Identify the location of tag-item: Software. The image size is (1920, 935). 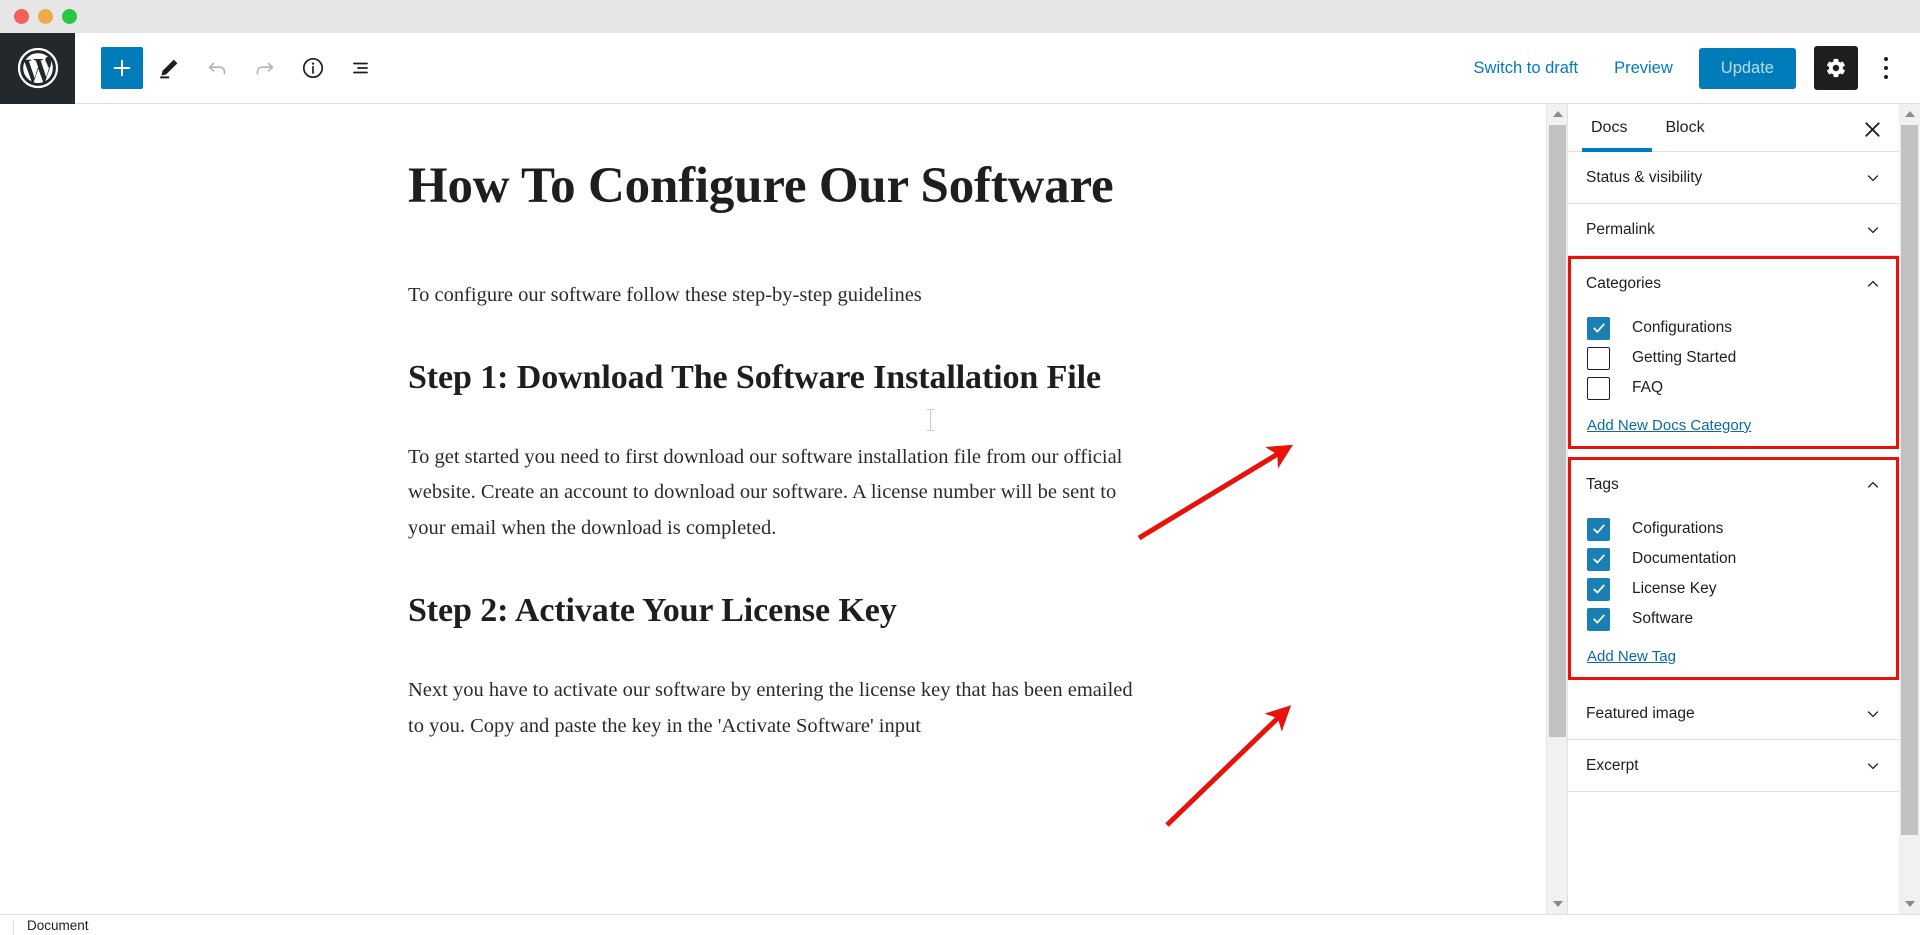
(1741, 619).